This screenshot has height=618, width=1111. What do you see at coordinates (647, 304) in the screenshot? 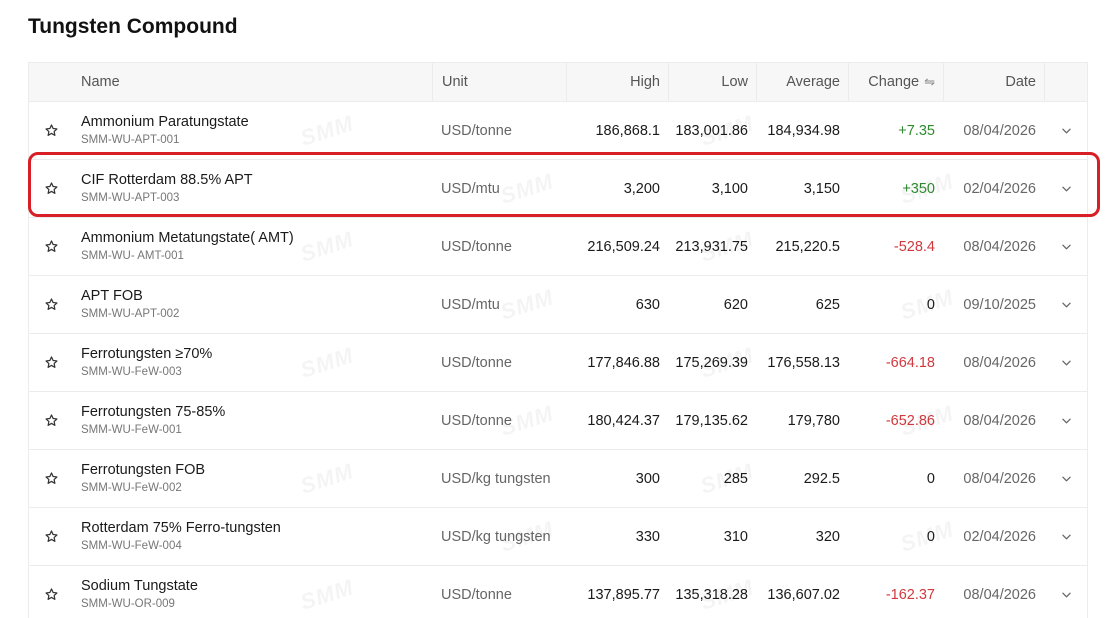
I see `high-cell: 630` at bounding box center [647, 304].